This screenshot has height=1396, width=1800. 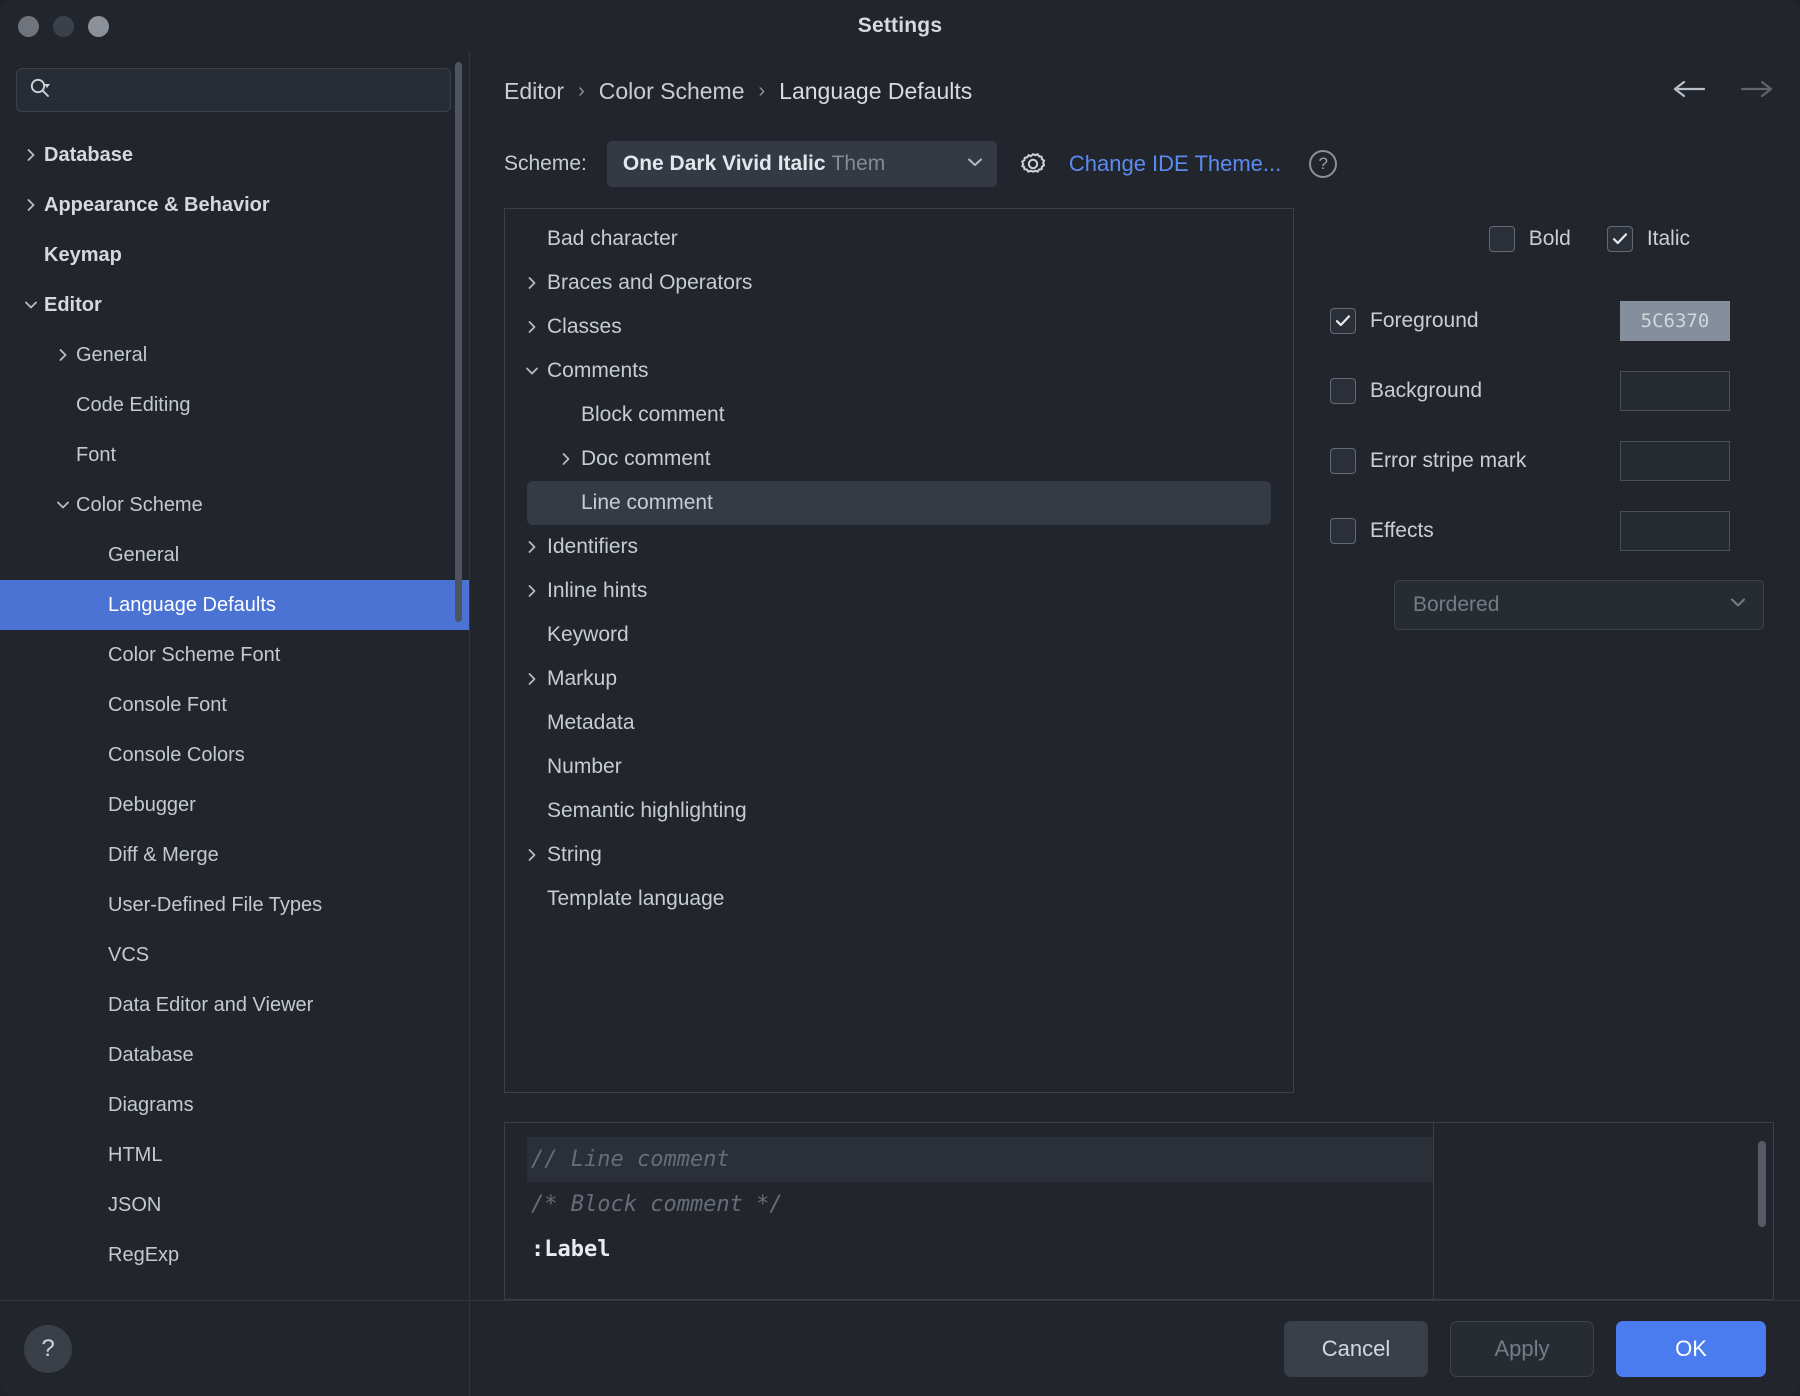 What do you see at coordinates (899, 723) in the screenshot?
I see `attribute-item-metadata: Metadata` at bounding box center [899, 723].